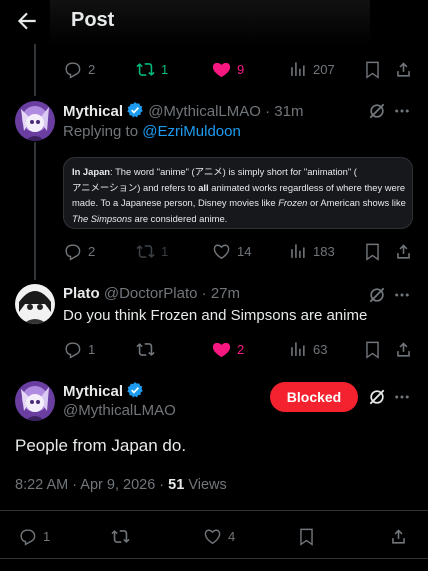 The width and height of the screenshot is (428, 571). Describe the element at coordinates (232, 536) in the screenshot. I see `like-count: 4` at that location.